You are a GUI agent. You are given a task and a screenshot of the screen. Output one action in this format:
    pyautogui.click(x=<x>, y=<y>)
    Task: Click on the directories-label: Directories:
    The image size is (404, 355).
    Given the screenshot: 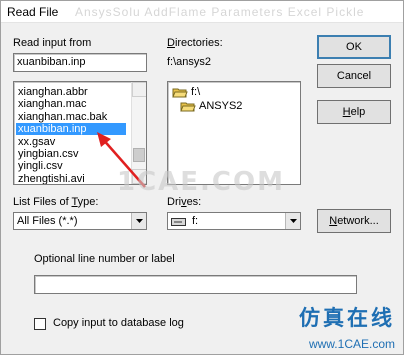 What is the action you would take?
    pyautogui.click(x=195, y=43)
    